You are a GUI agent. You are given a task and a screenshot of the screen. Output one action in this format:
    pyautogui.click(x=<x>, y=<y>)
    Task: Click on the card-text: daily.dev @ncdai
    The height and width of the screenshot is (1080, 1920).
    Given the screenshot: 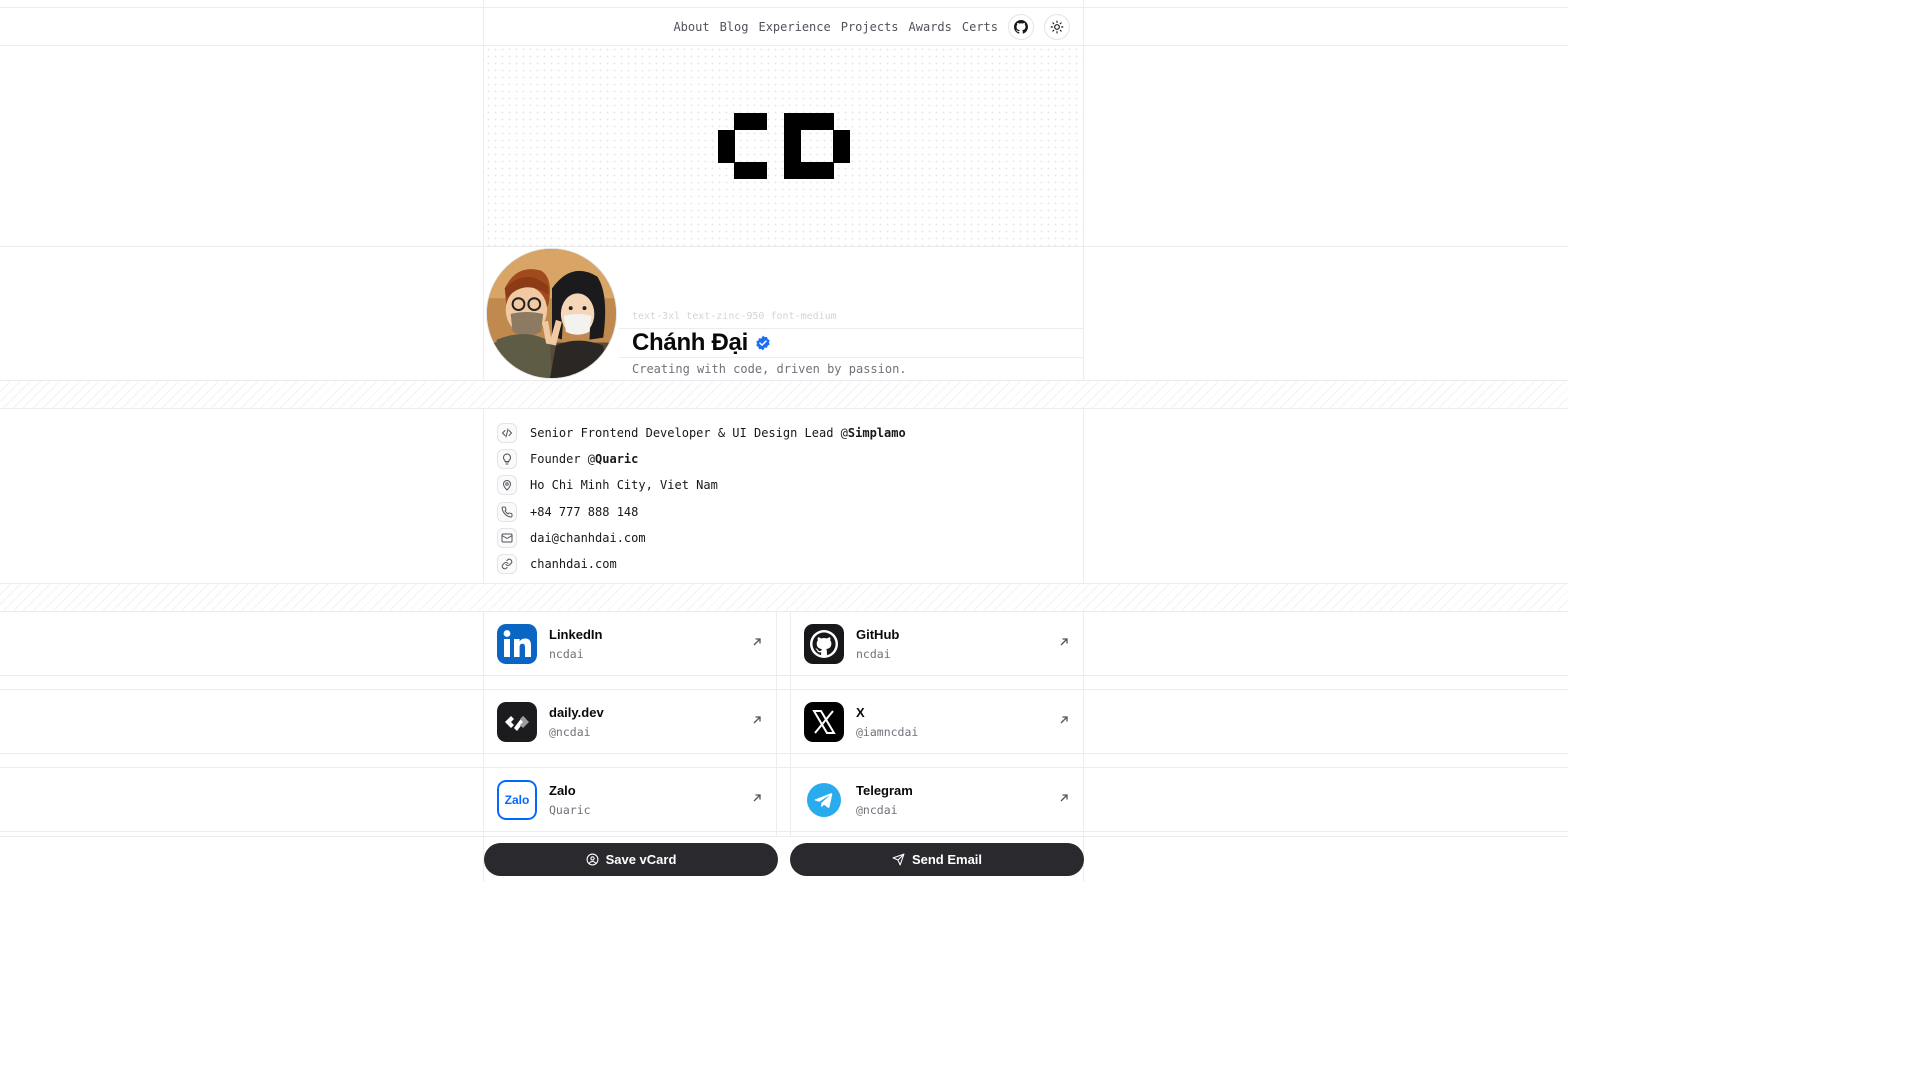 What is the action you would take?
    pyautogui.click(x=576, y=722)
    